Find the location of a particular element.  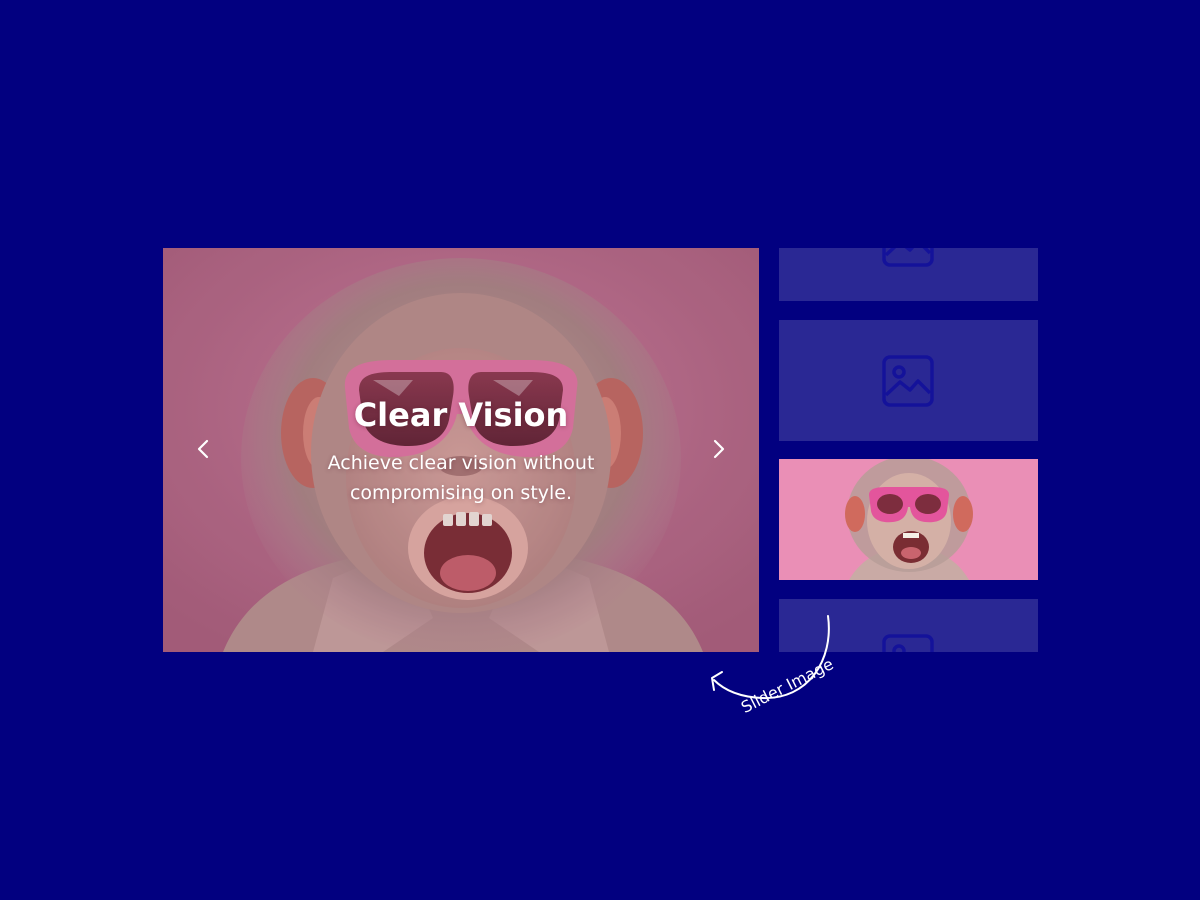

previous-slide-button is located at coordinates (204, 449).